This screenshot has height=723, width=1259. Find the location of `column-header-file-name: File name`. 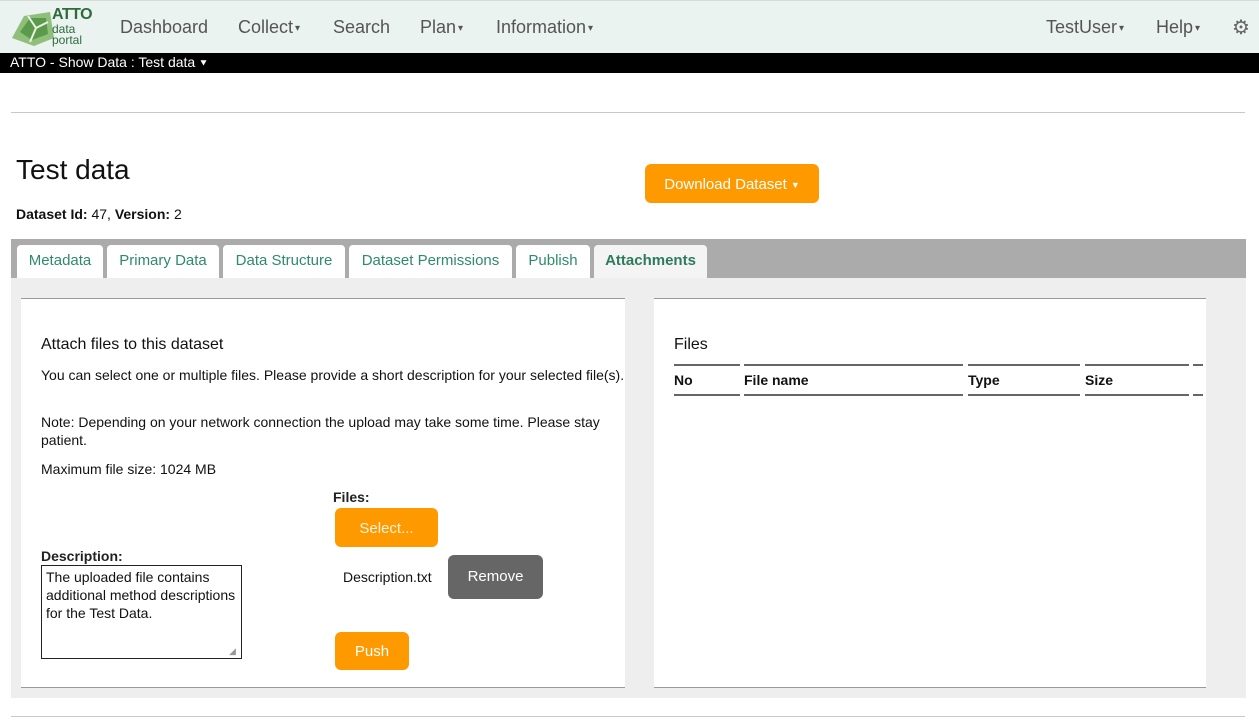

column-header-file-name: File name is located at coordinates (853, 380).